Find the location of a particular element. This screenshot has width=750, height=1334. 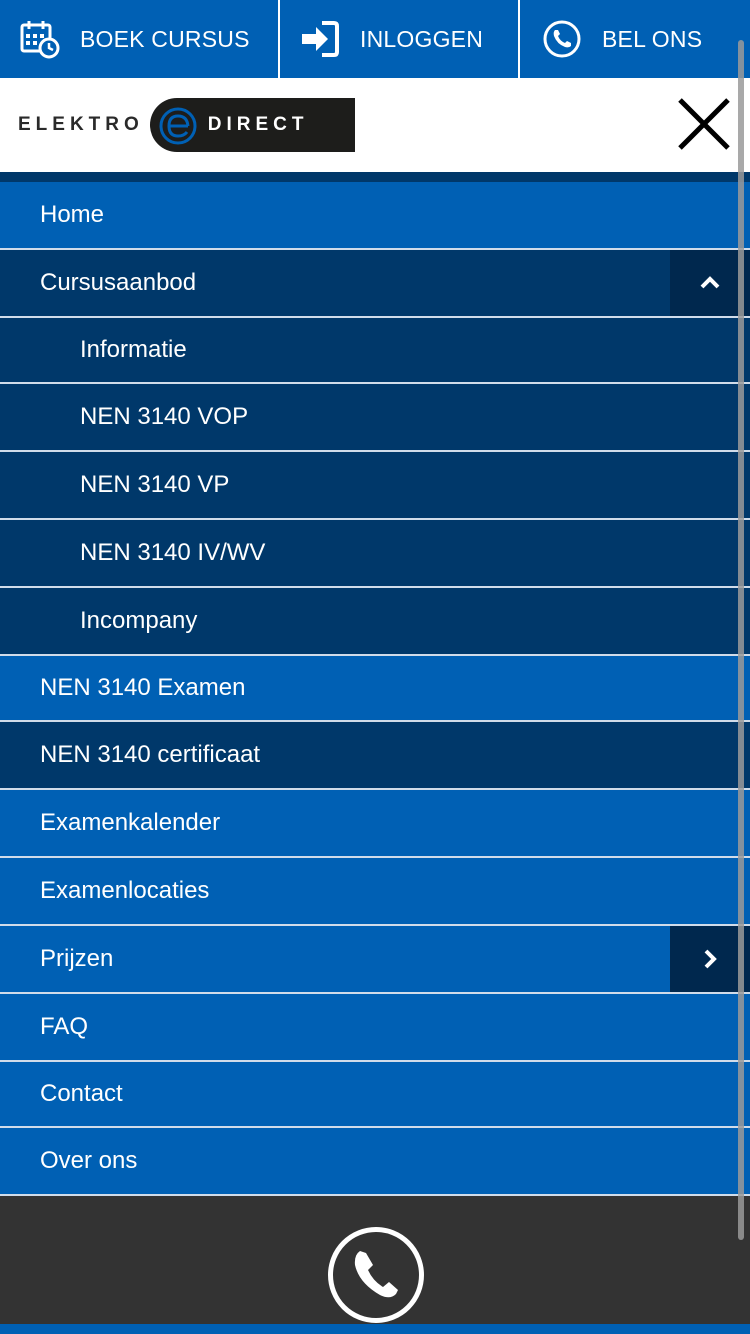

menu-item-examenkalender: Examenkalender is located at coordinates (375, 824).